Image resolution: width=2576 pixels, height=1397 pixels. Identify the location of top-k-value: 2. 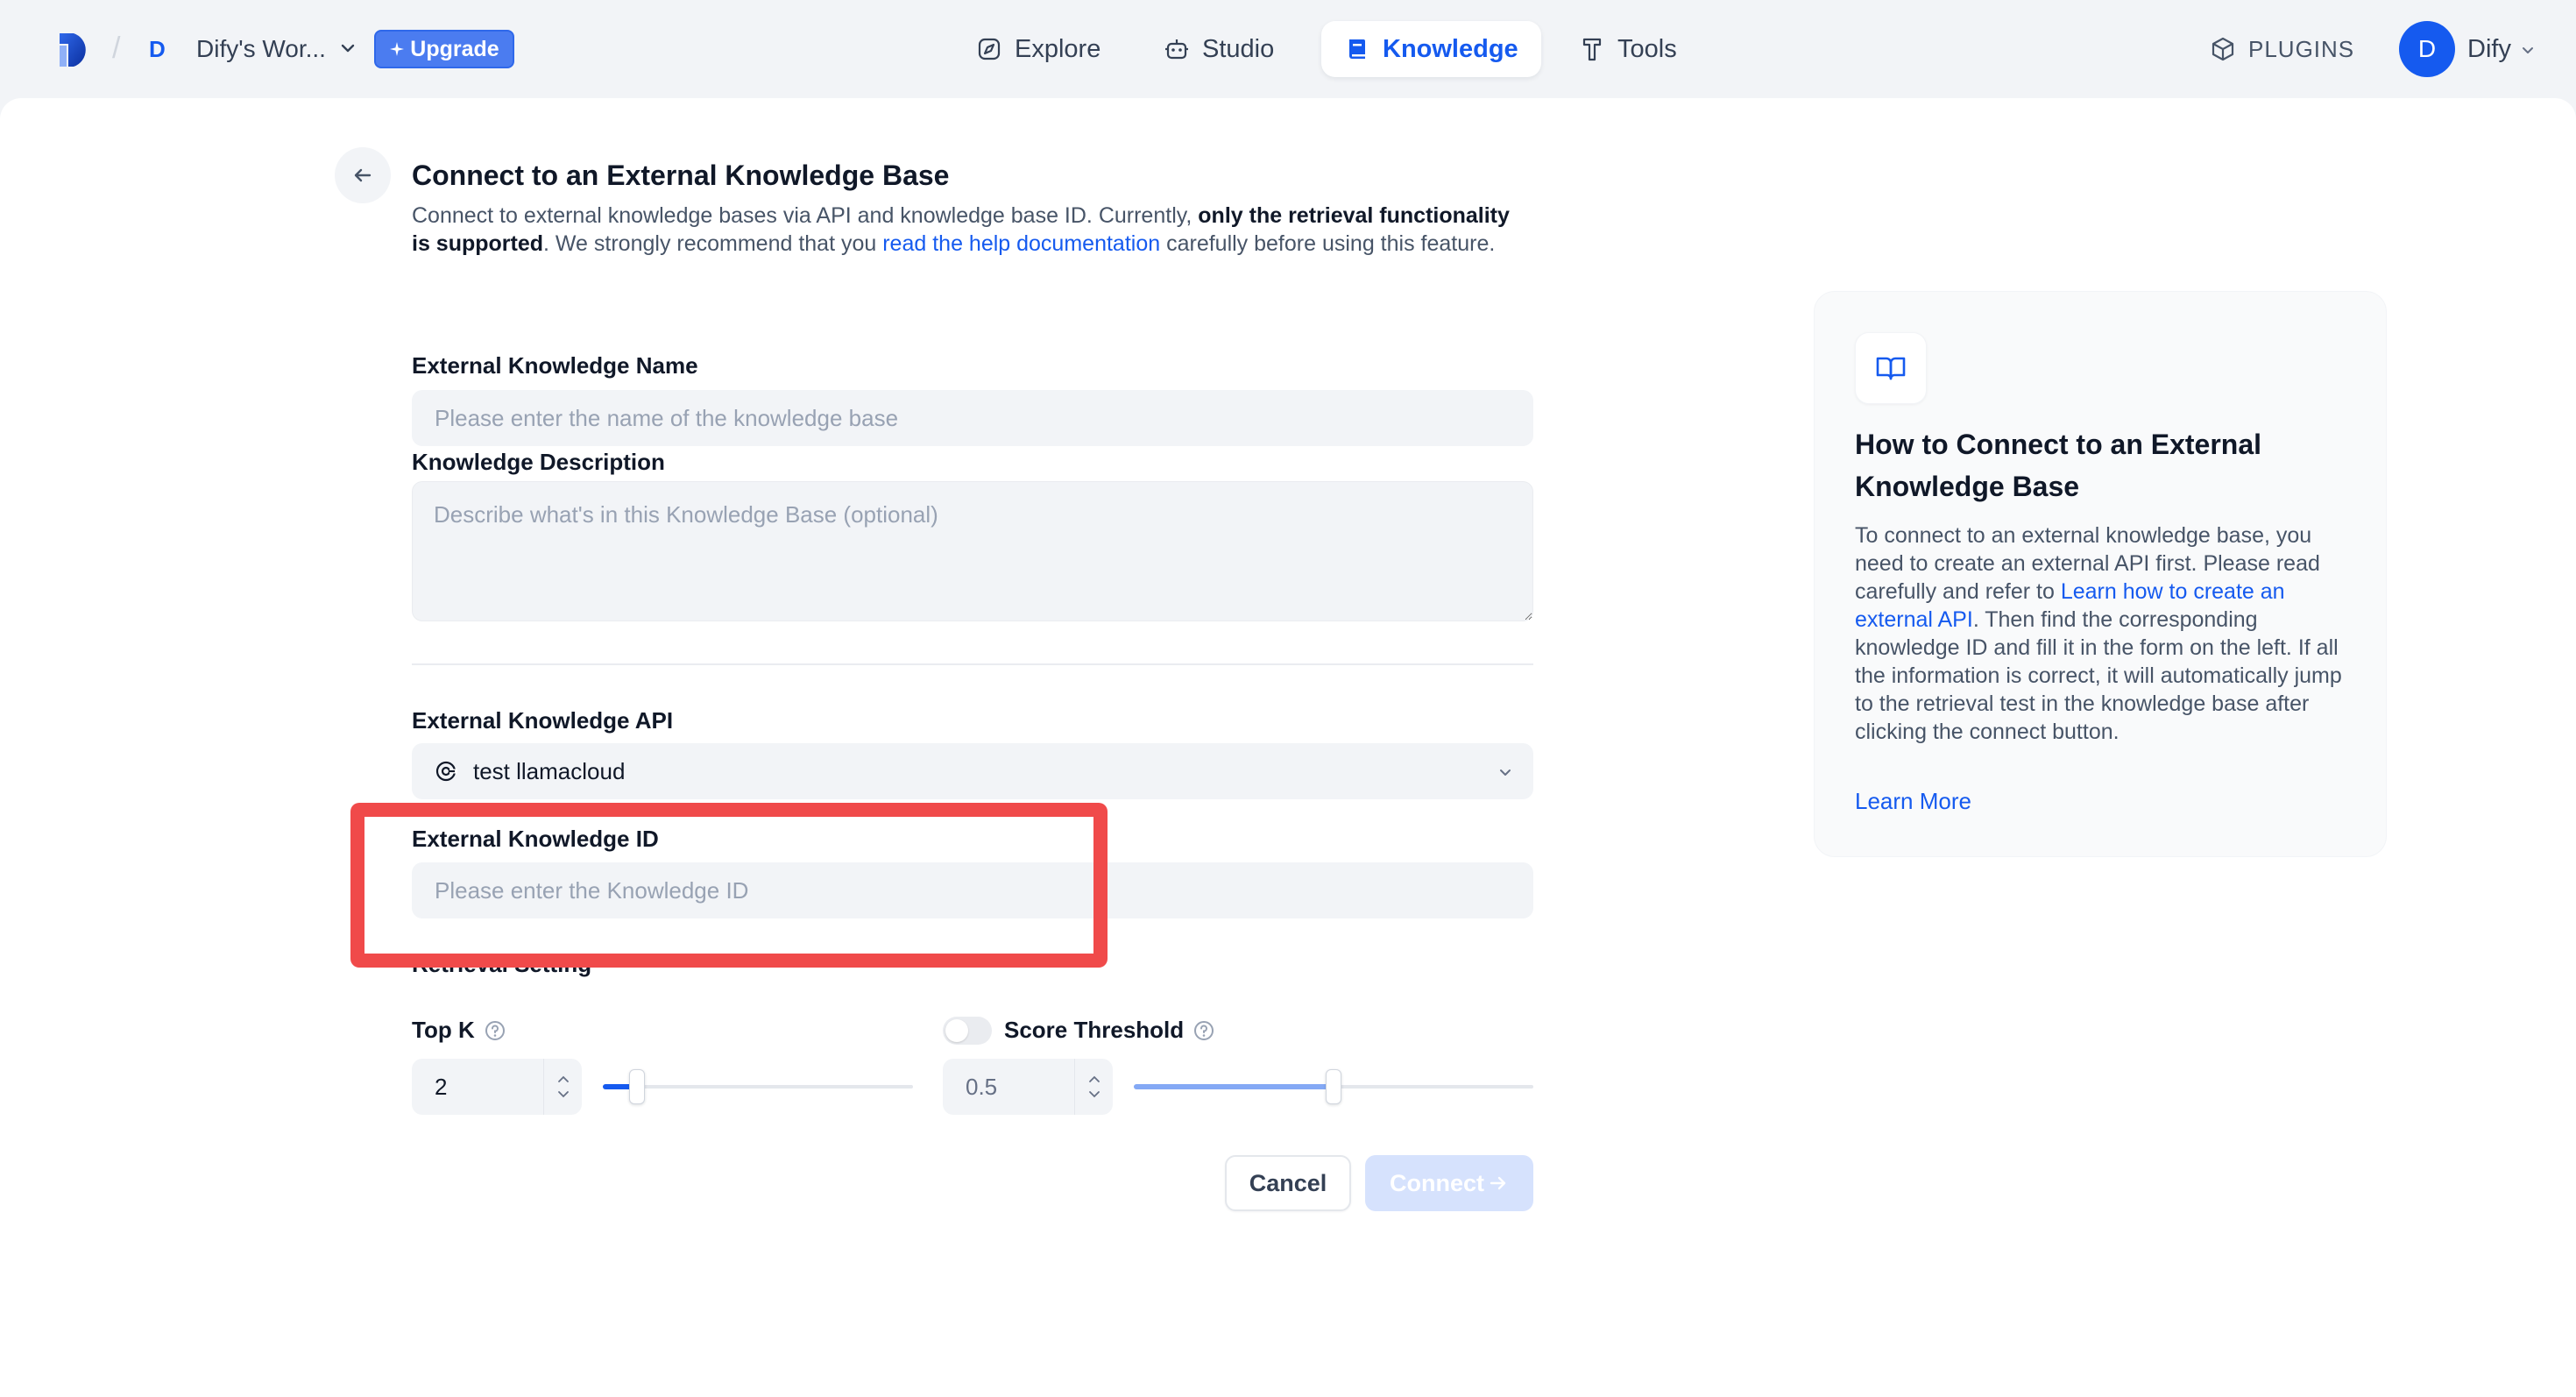
(441, 1086).